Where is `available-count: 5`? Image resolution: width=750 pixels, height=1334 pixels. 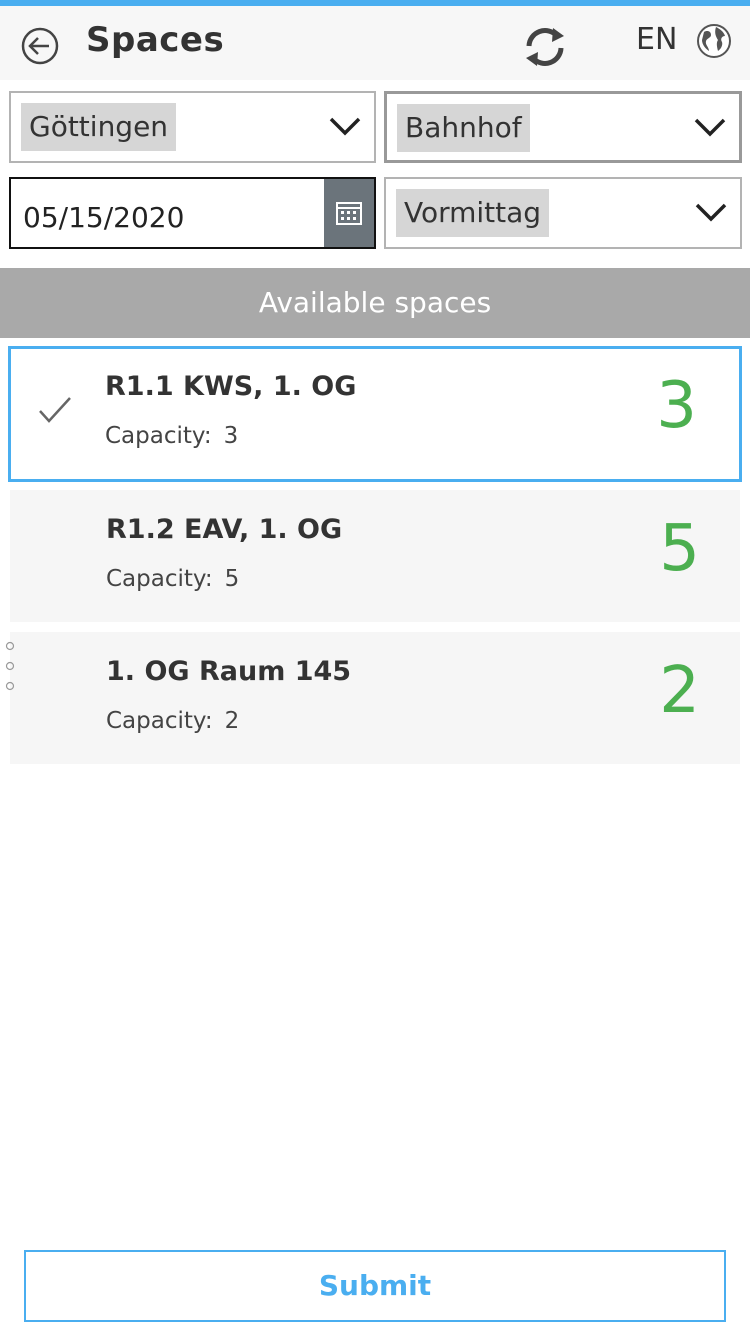 available-count: 5 is located at coordinates (679, 549).